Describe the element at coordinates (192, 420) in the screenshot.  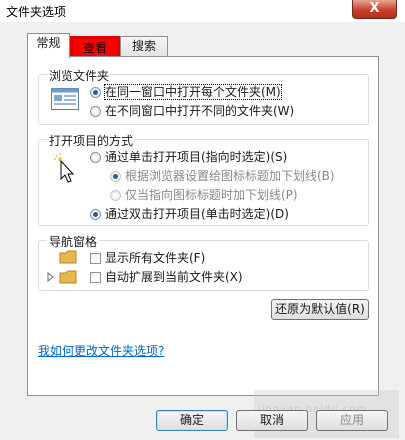
I see `ok-button: 确定` at that location.